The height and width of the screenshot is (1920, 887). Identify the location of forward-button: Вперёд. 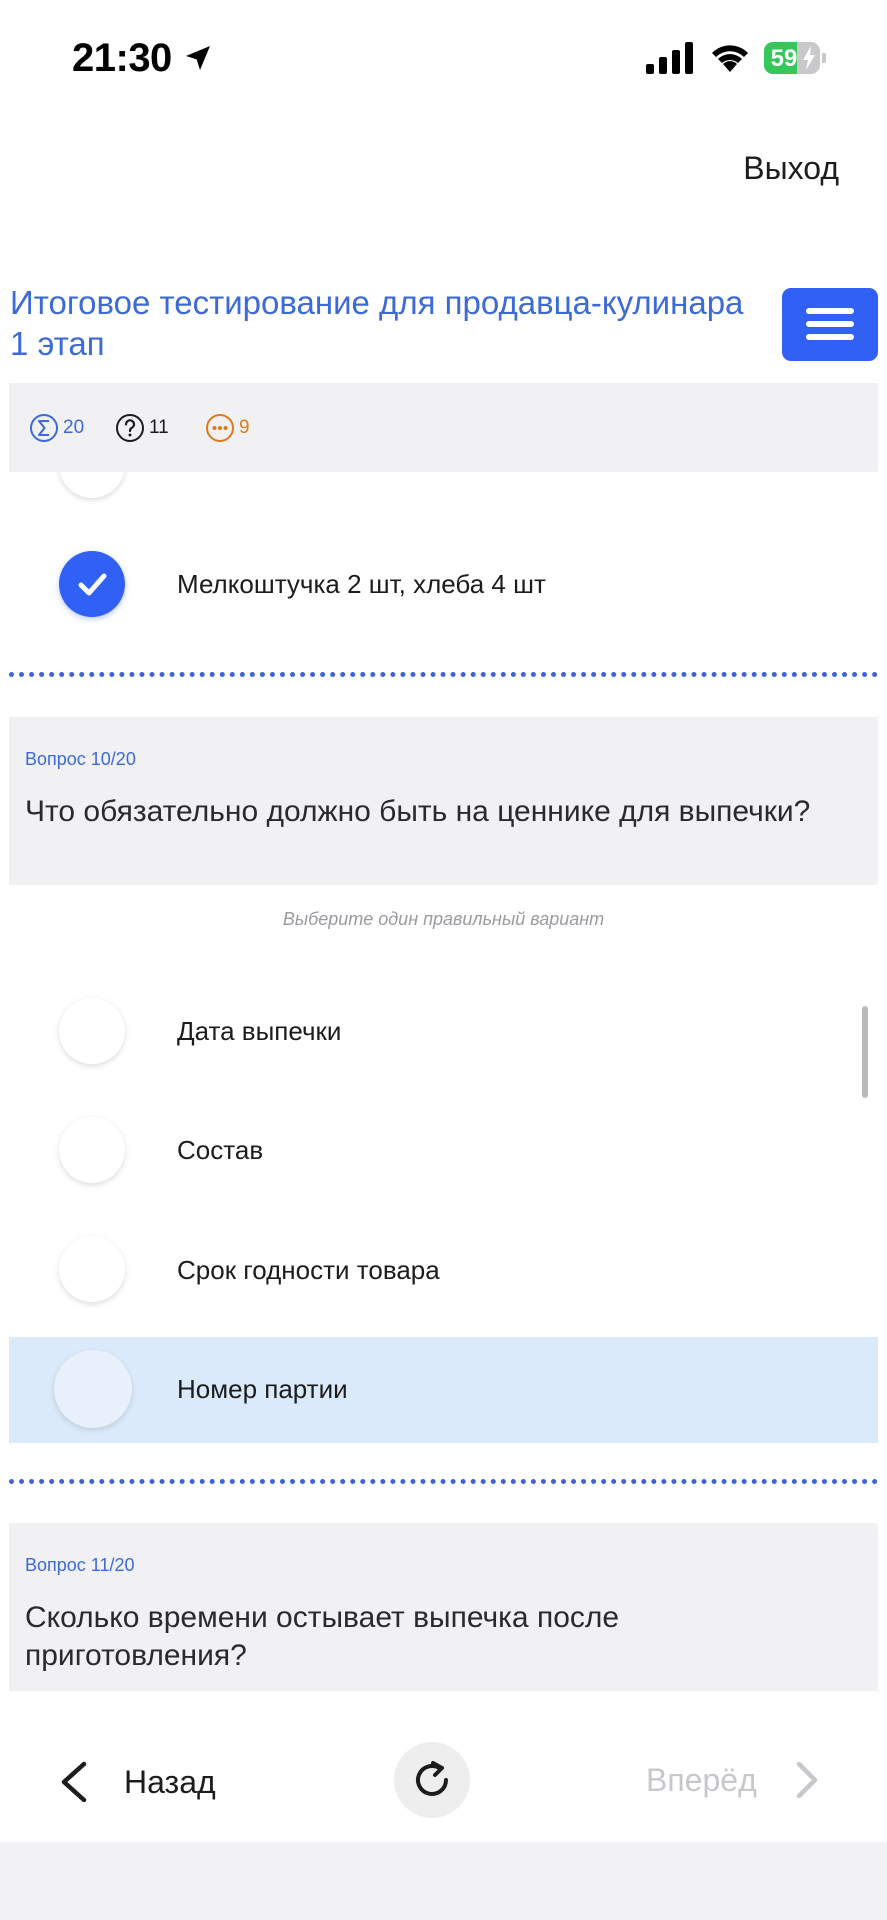
(733, 1780).